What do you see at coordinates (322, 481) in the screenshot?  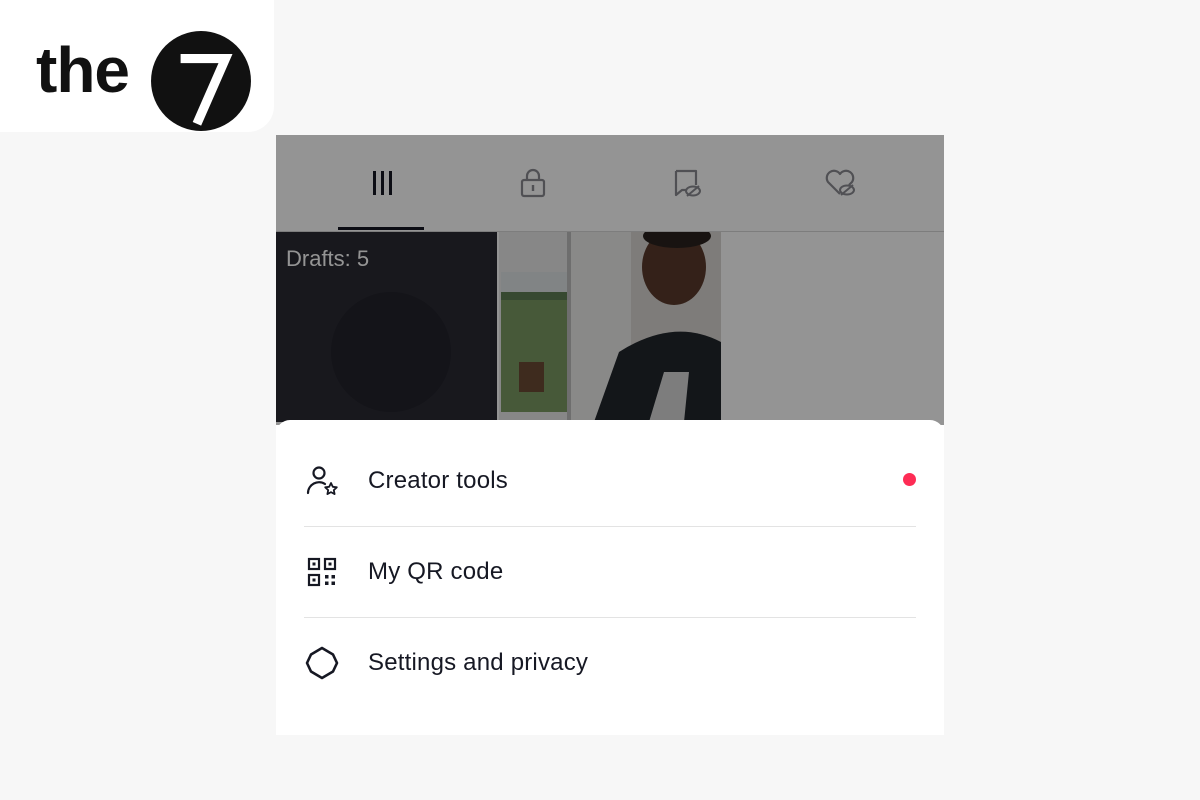 I see `creator-tools-icon` at bounding box center [322, 481].